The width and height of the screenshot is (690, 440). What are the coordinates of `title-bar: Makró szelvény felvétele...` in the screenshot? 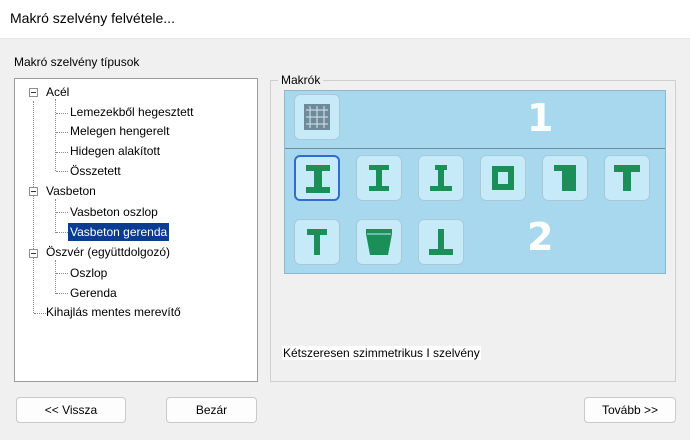 It's located at (345, 19).